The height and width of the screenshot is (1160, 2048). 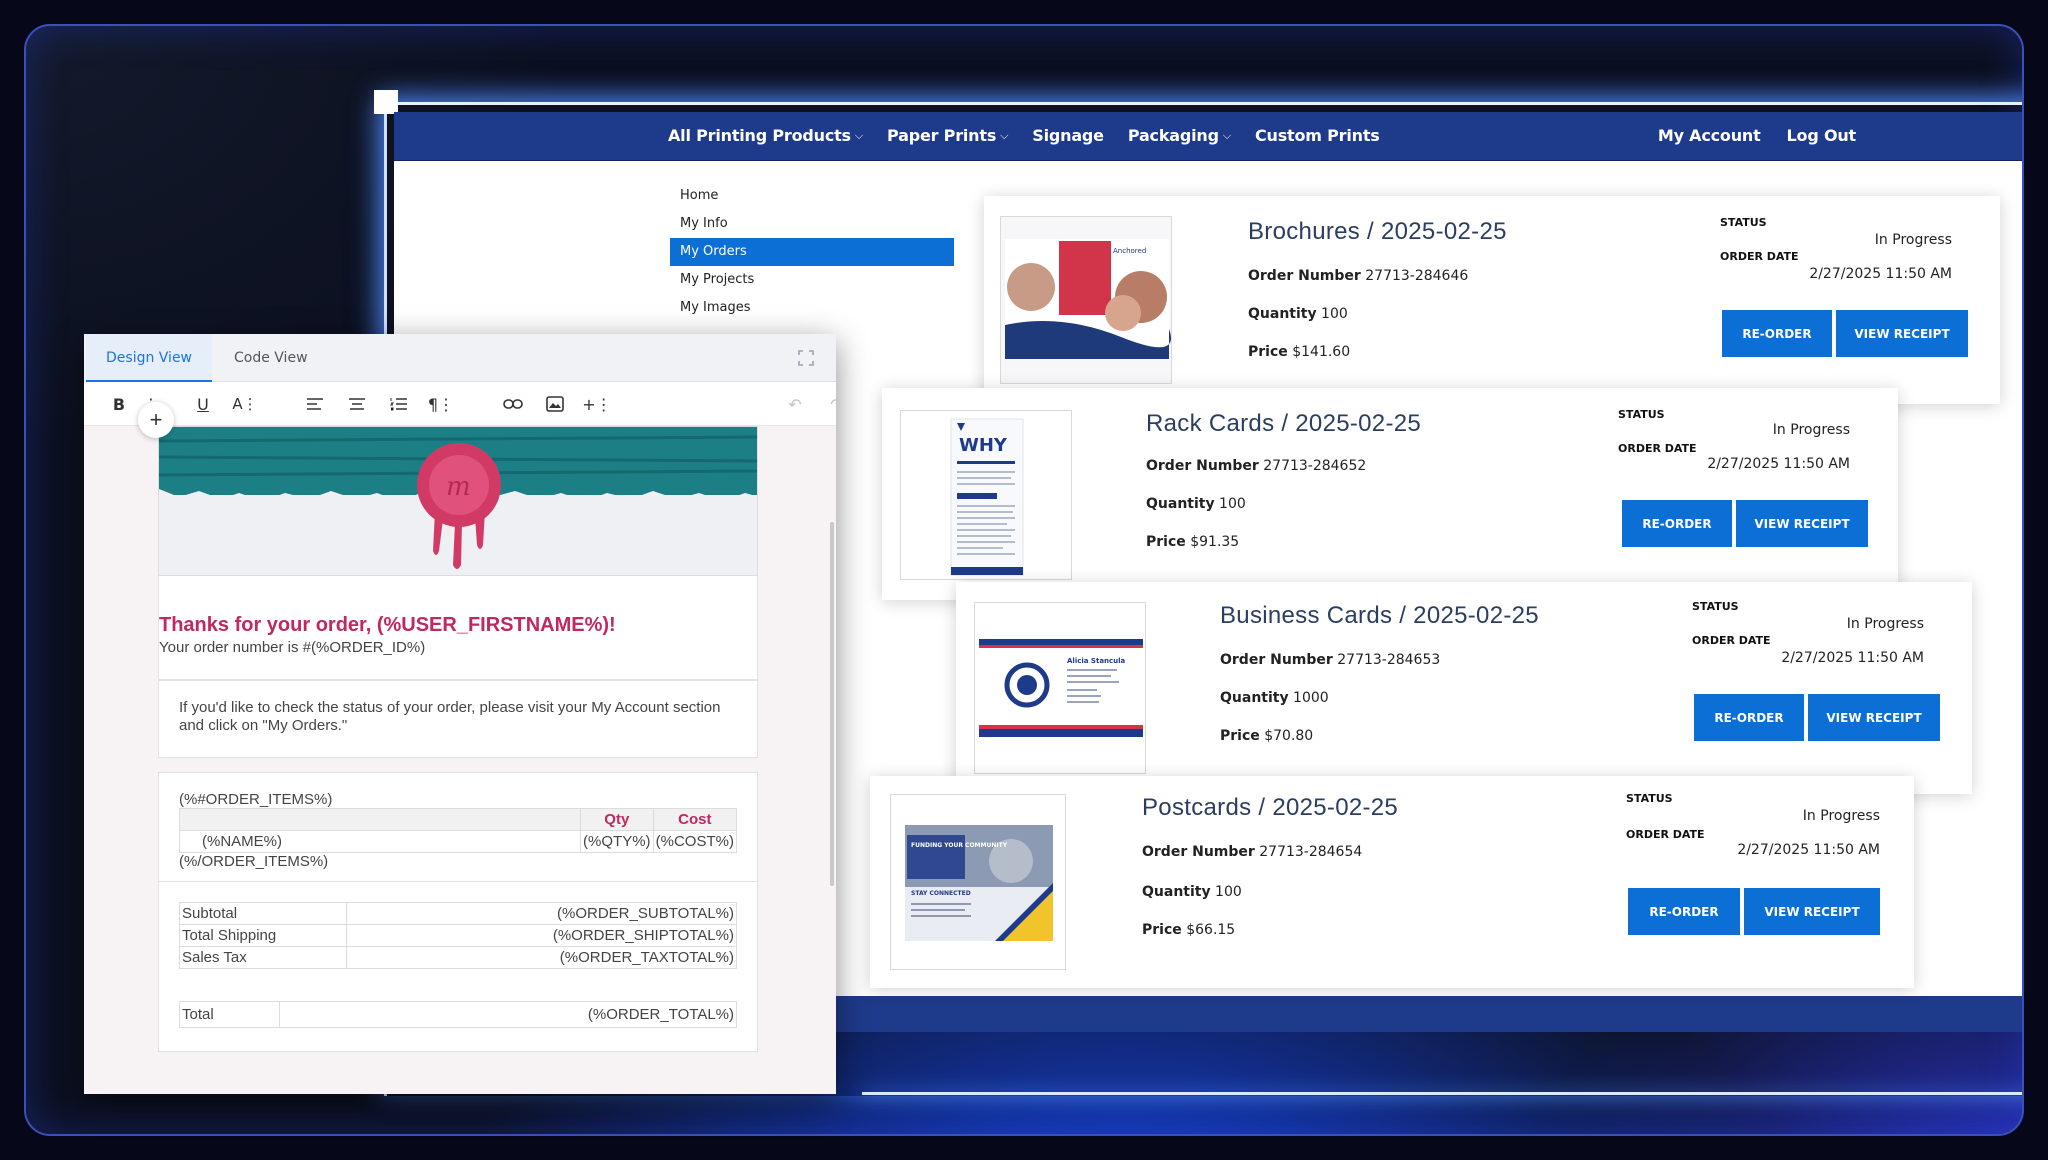 I want to click on undo-icon: ↶, so click(x=795, y=404).